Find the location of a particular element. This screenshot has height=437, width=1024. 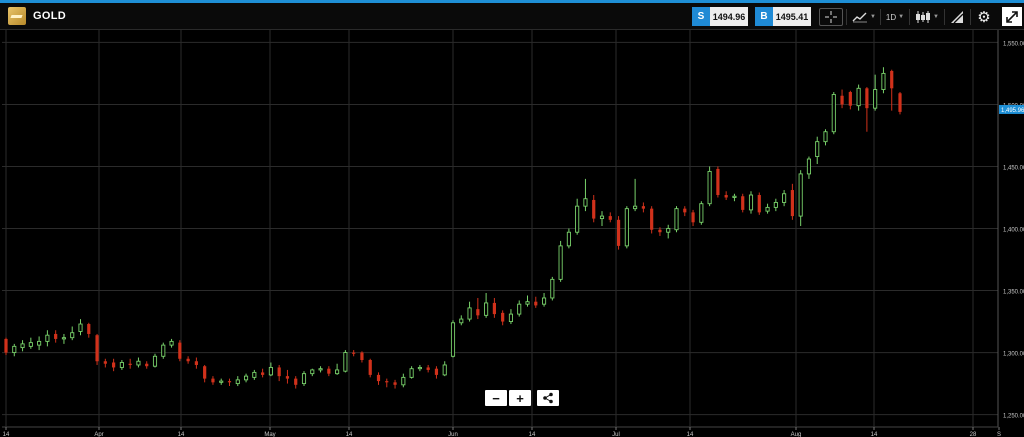

y-tick-label: 1,300.00 is located at coordinates (1013, 355).